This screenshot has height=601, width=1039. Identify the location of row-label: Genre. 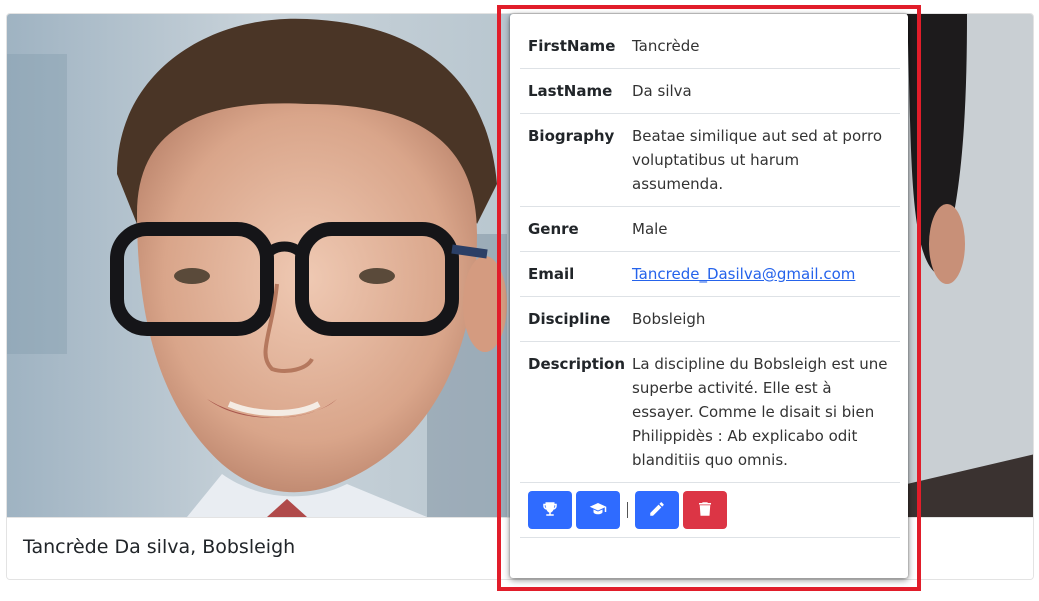
(553, 229).